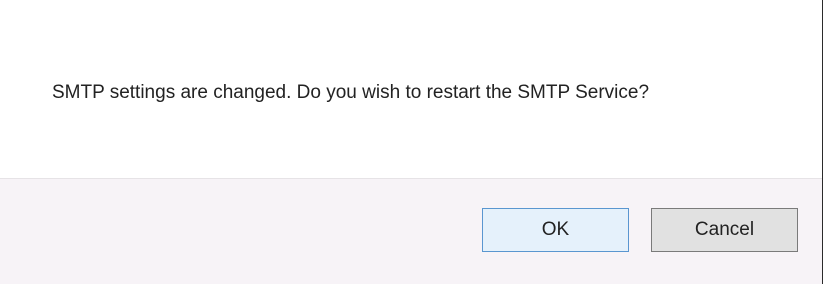  What do you see at coordinates (724, 230) in the screenshot?
I see `cancel-button: Cancel` at bounding box center [724, 230].